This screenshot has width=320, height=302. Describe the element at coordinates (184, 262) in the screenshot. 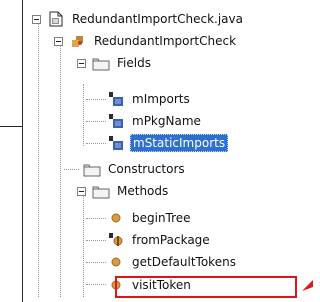

I see `method-name: getDefaultTokens` at that location.